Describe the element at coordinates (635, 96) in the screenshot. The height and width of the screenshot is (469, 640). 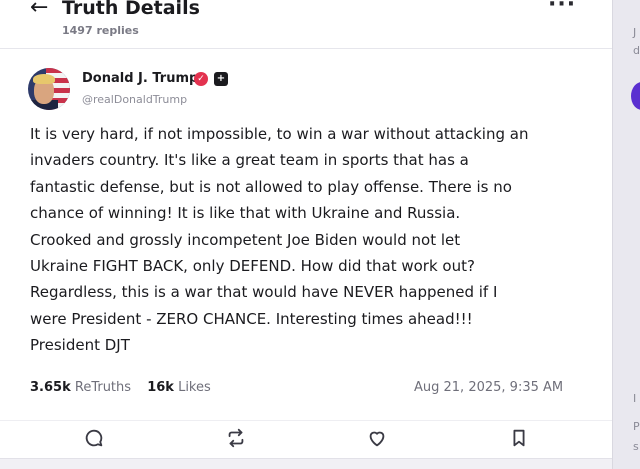
I see `partial-avatar` at that location.